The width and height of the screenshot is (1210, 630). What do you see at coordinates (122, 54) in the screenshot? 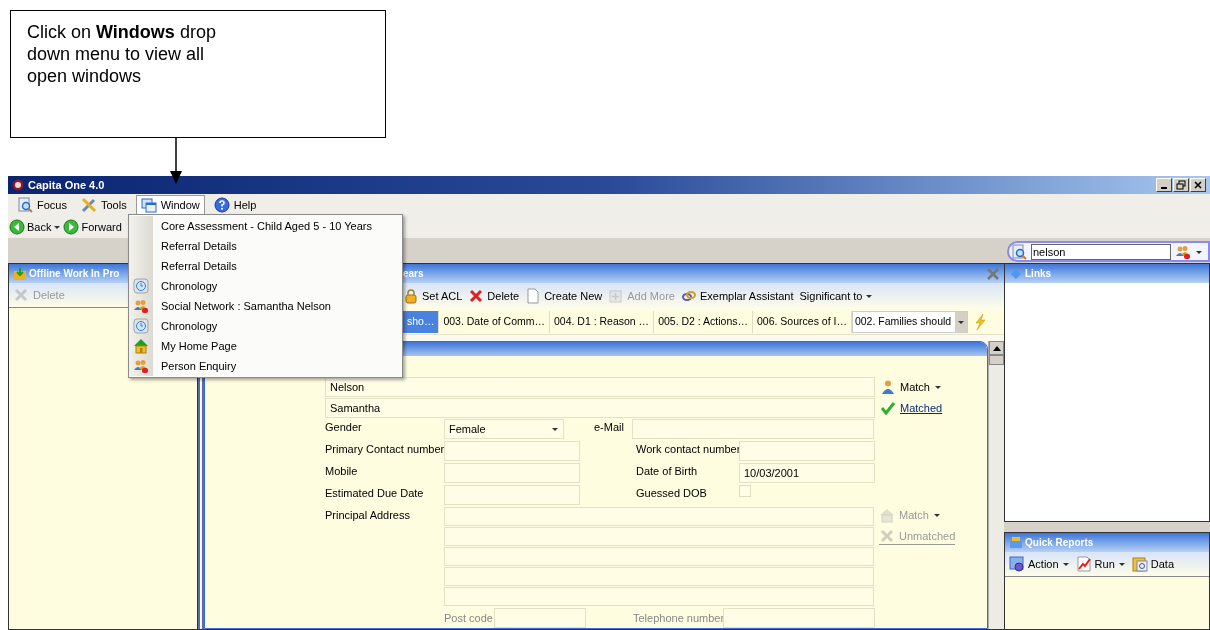
I see `callout-text: Click on Windows drop down menu to view all open windows` at bounding box center [122, 54].